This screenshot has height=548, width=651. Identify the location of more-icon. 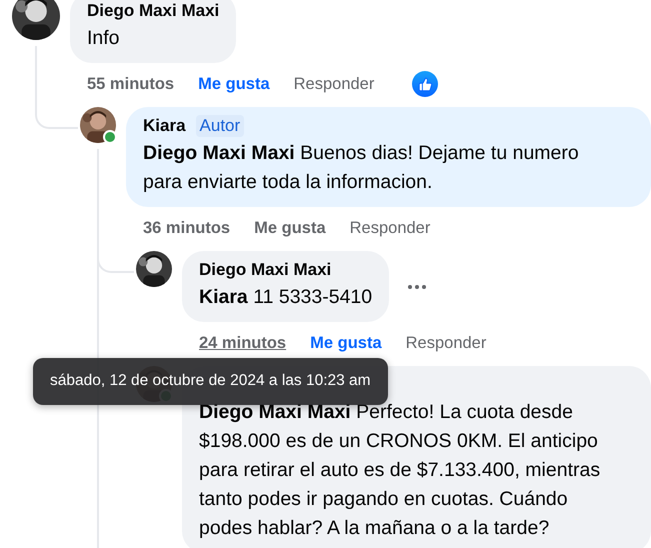
(417, 287).